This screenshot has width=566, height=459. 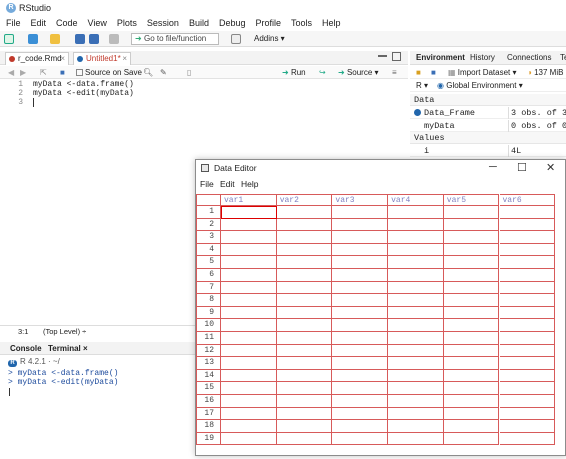 What do you see at coordinates (13, 23) in the screenshot?
I see `menu-file: File` at bounding box center [13, 23].